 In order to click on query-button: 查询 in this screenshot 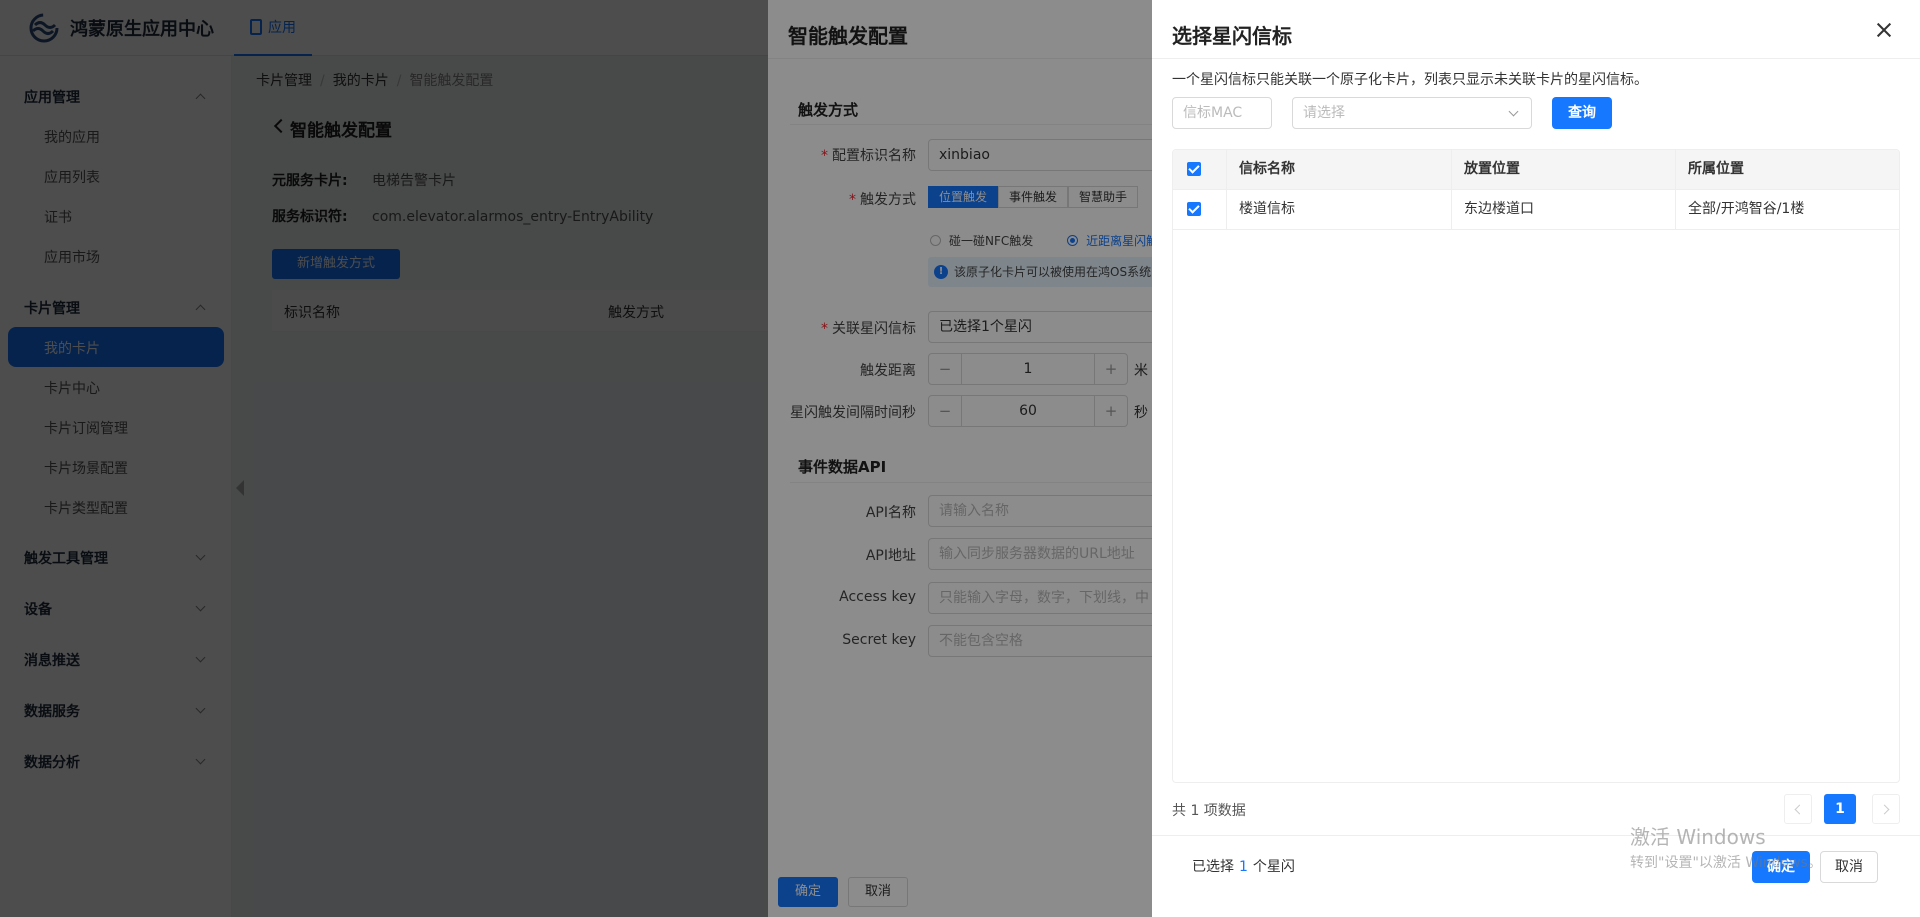, I will do `click(1582, 113)`.